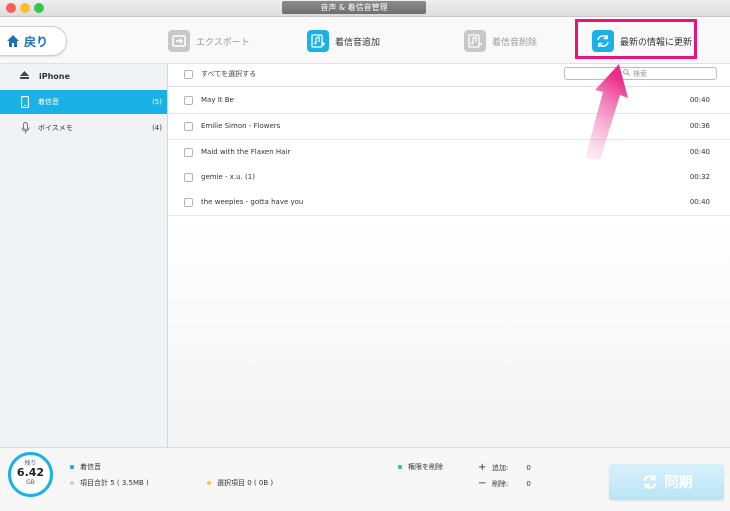 Image resolution: width=730 pixels, height=511 pixels. What do you see at coordinates (482, 467) in the screenshot?
I see `plus-icon: +` at bounding box center [482, 467].